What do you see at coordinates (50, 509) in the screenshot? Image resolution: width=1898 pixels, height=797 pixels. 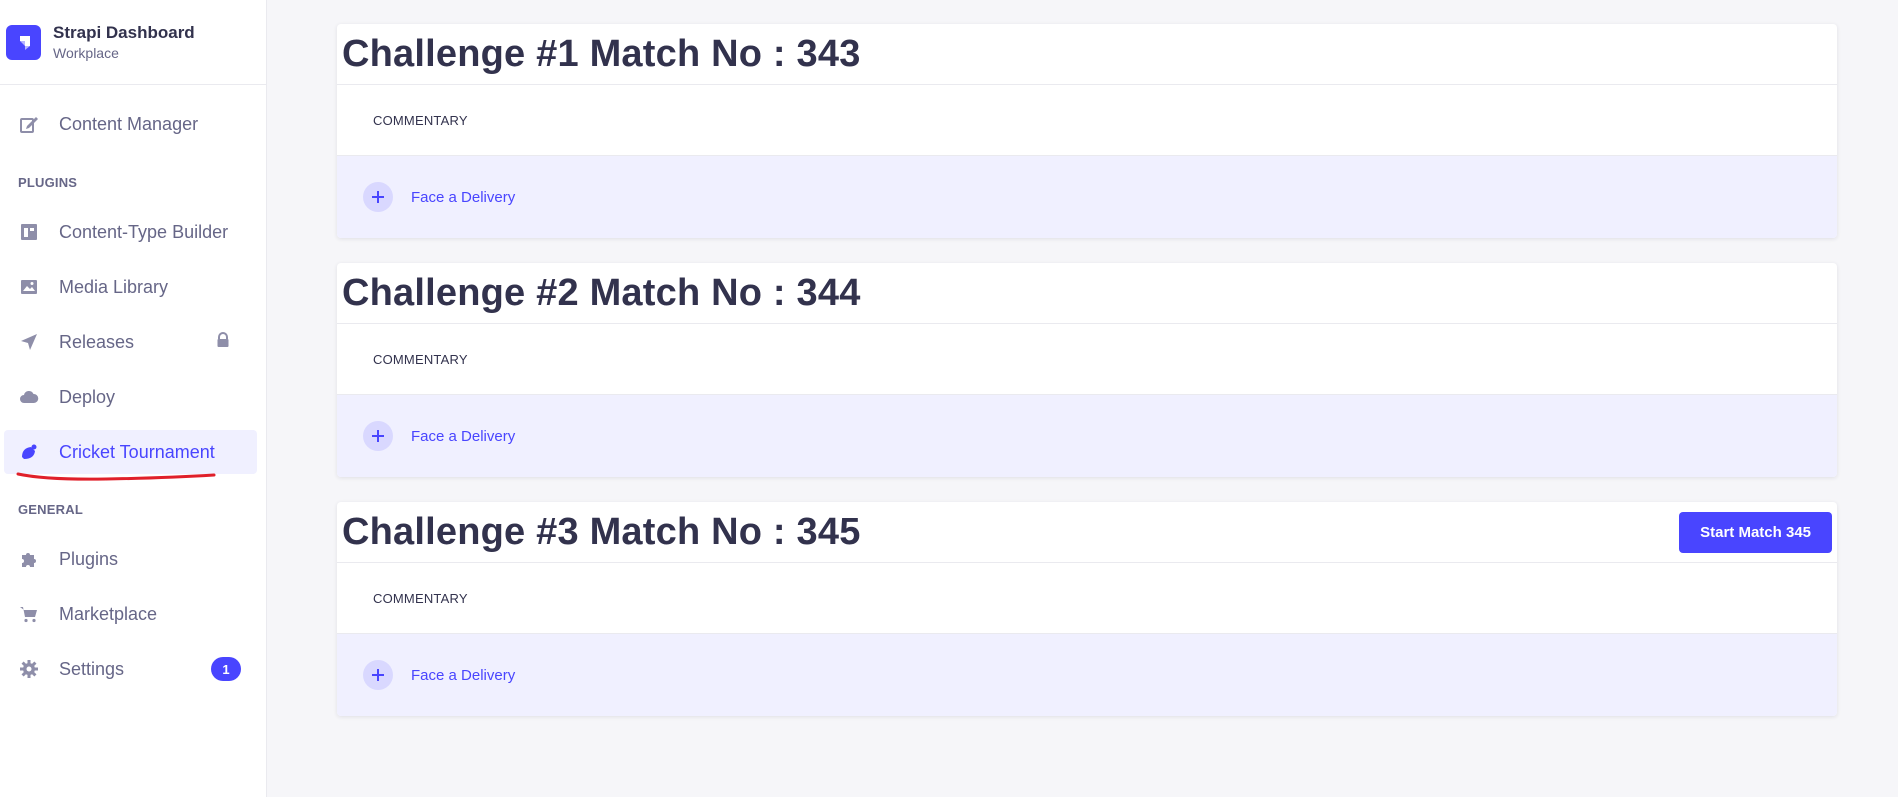 I see `general-section-label: GENERAL` at bounding box center [50, 509].